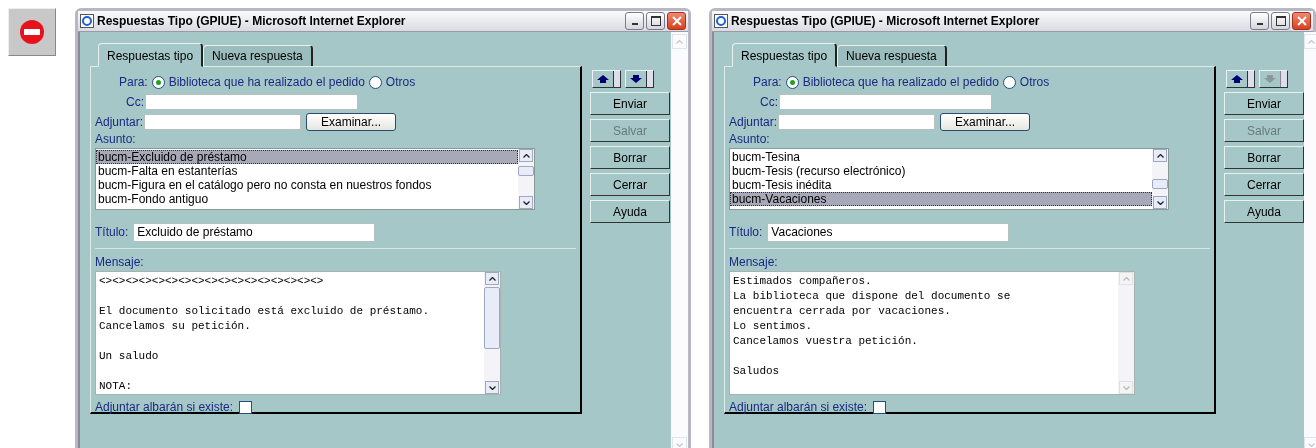  Describe the element at coordinates (307, 199) in the screenshot. I see `list-item: bucm-Fondo antiguo` at that location.